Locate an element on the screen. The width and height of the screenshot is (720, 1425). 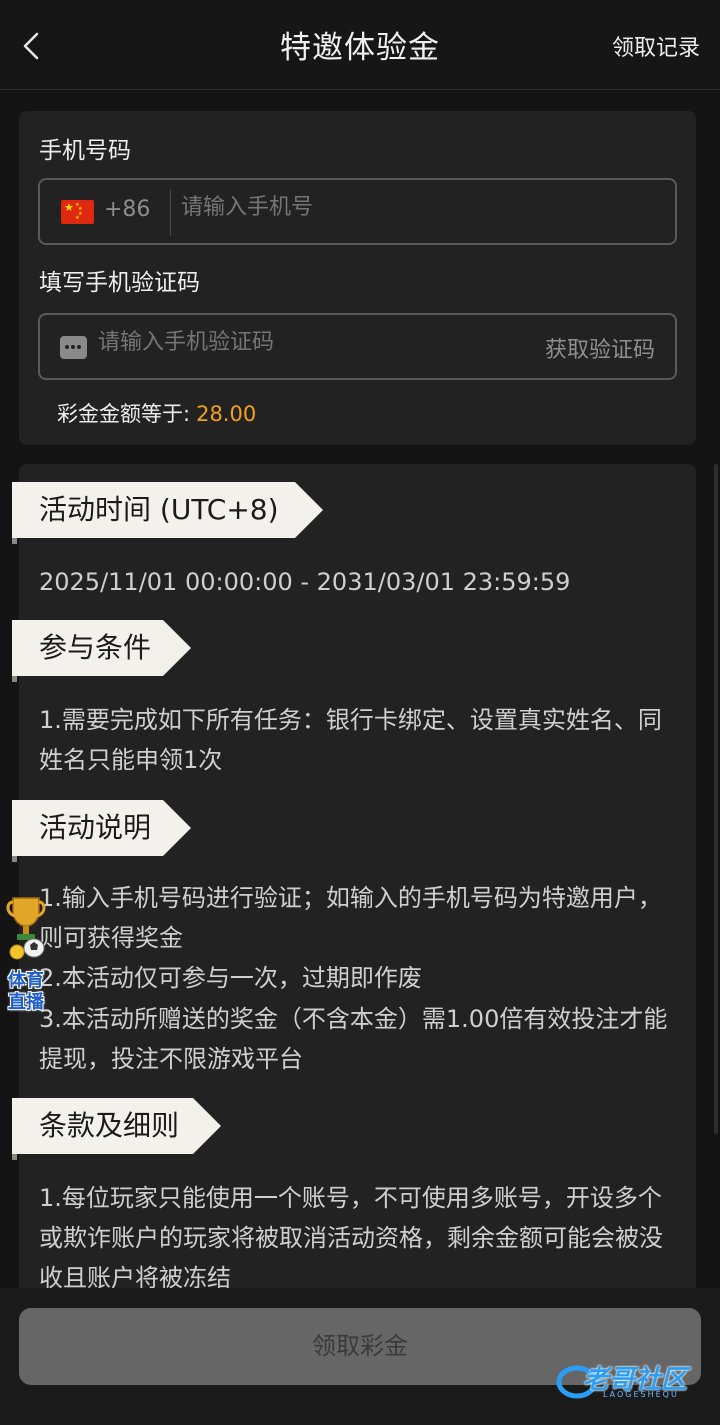
china-flag-icon: ★ ★ ★ ★ ★ is located at coordinates (77, 212).